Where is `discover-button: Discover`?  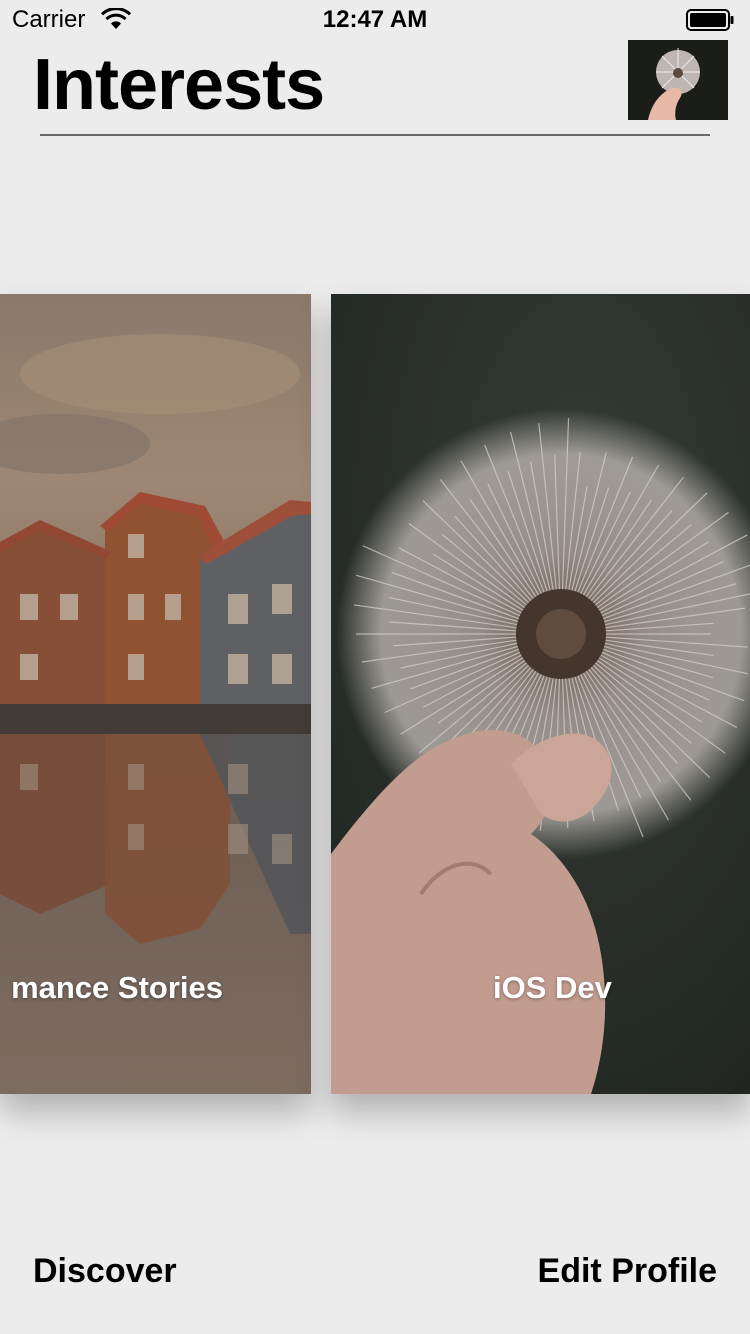
discover-button: Discover is located at coordinates (105, 1271).